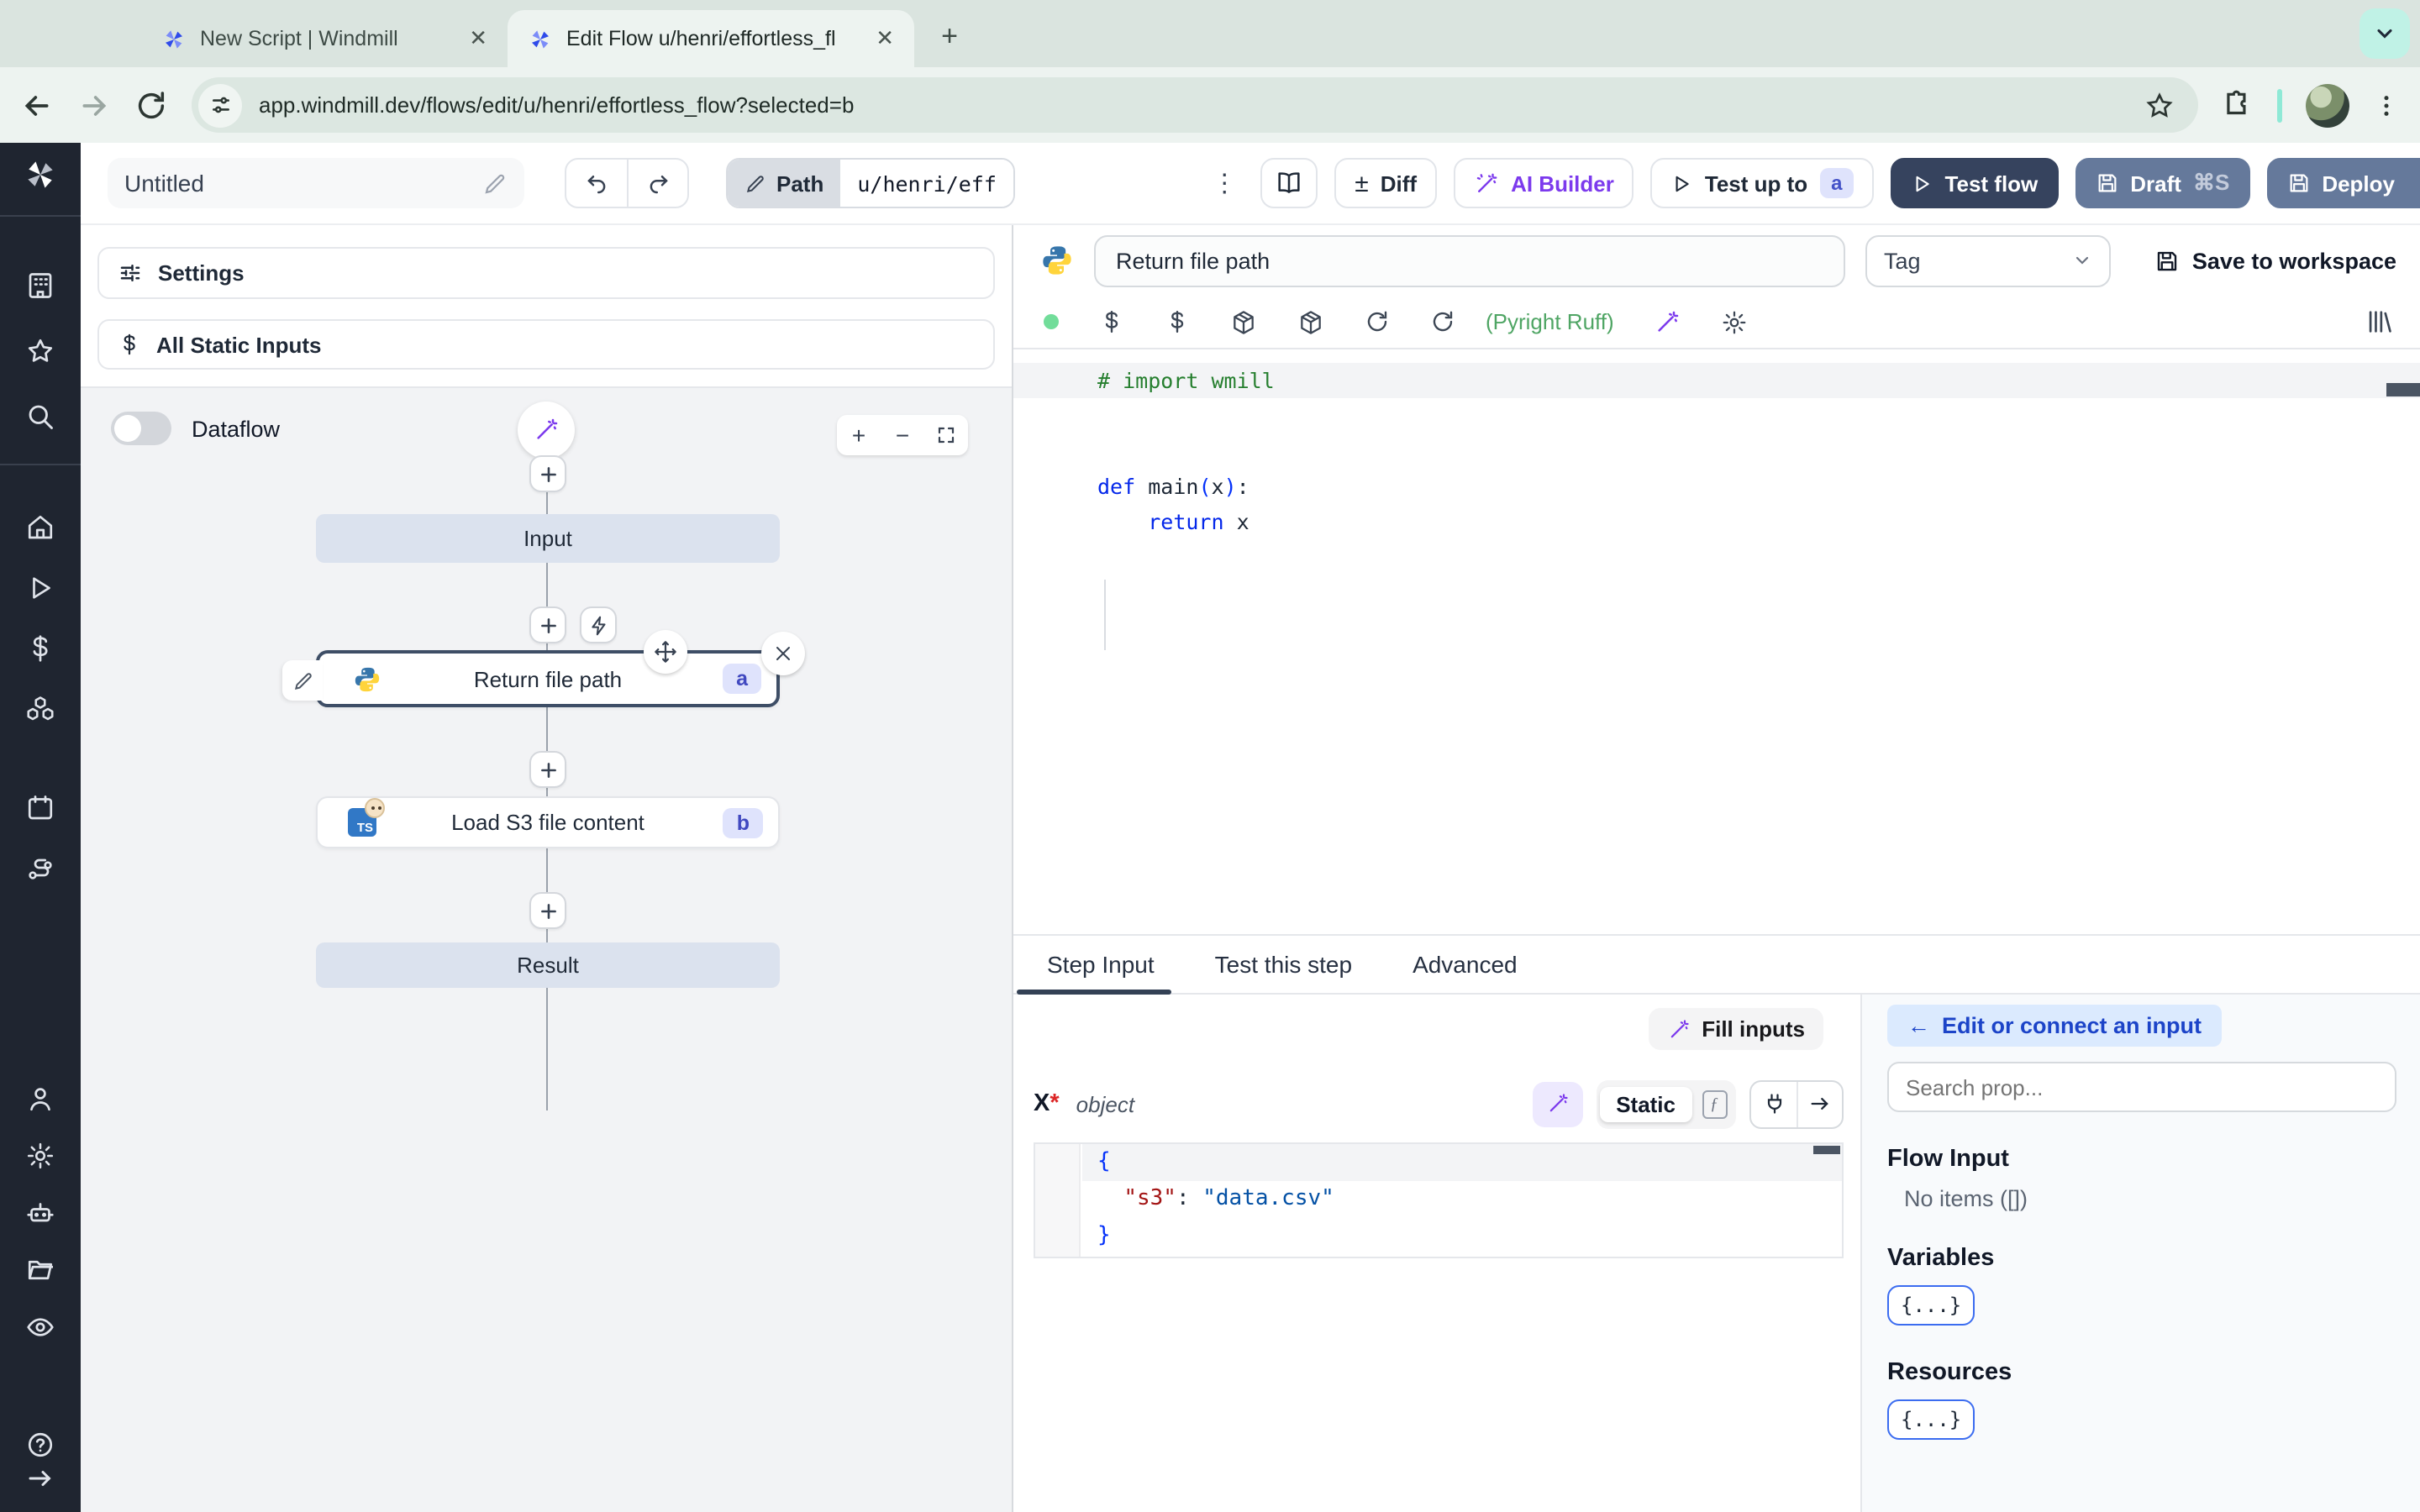  I want to click on expression-option: ƒ, so click(1714, 1103).